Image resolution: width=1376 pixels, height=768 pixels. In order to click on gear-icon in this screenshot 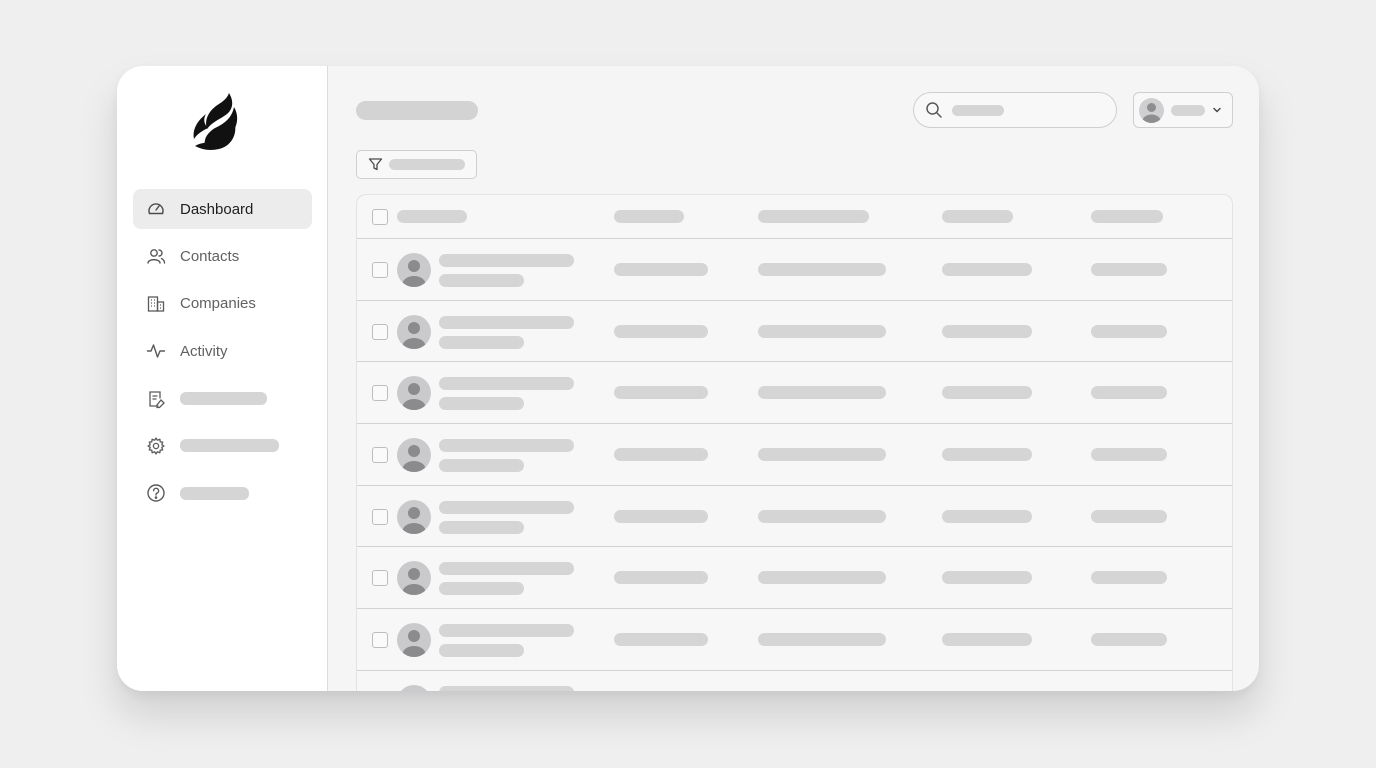, I will do `click(156, 446)`.